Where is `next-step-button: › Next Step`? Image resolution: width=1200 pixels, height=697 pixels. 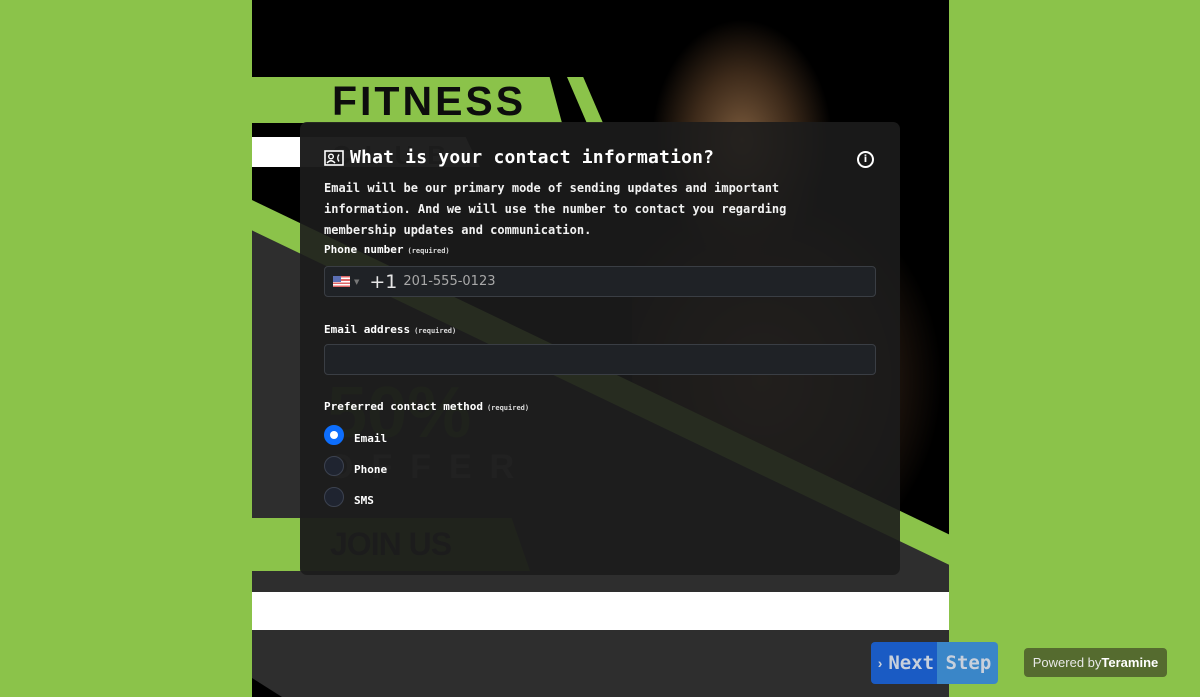 next-step-button: › Next Step is located at coordinates (934, 663).